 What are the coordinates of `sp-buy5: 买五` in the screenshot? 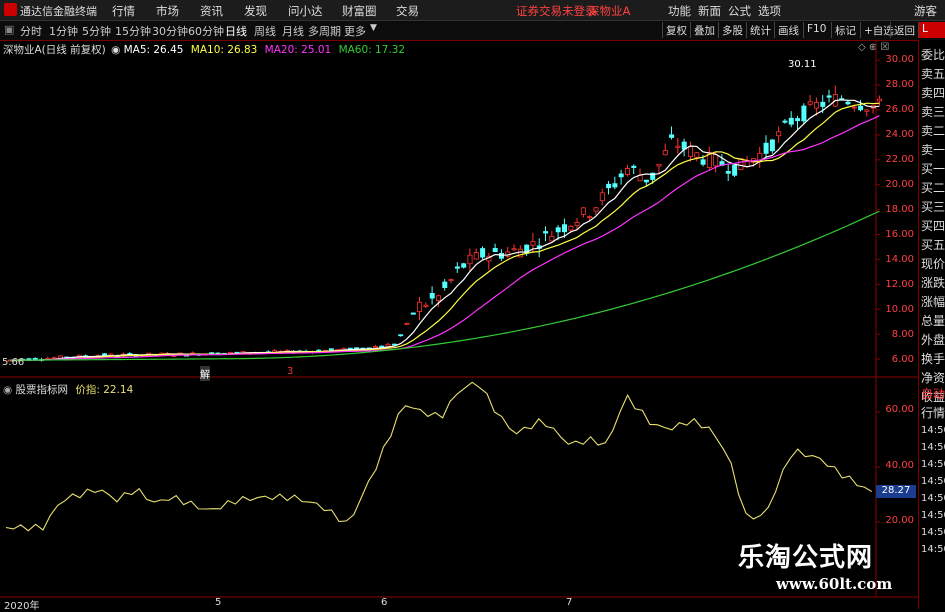 It's located at (933, 245).